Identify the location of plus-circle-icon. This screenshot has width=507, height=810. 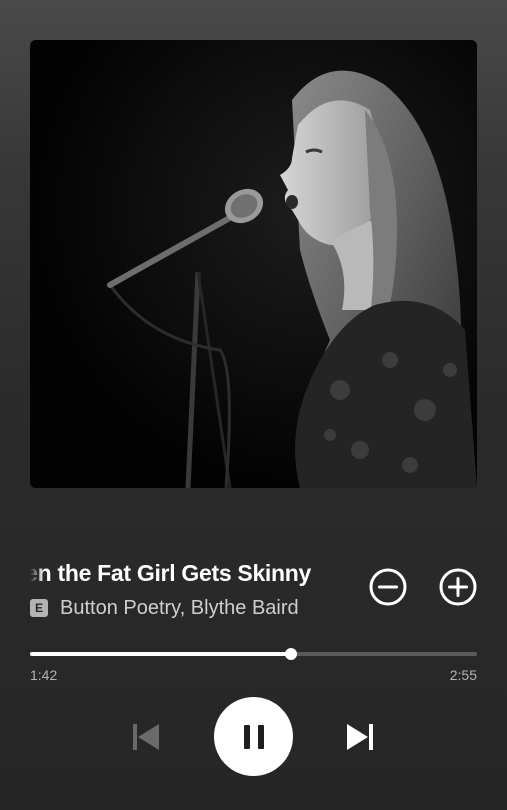
(458, 587).